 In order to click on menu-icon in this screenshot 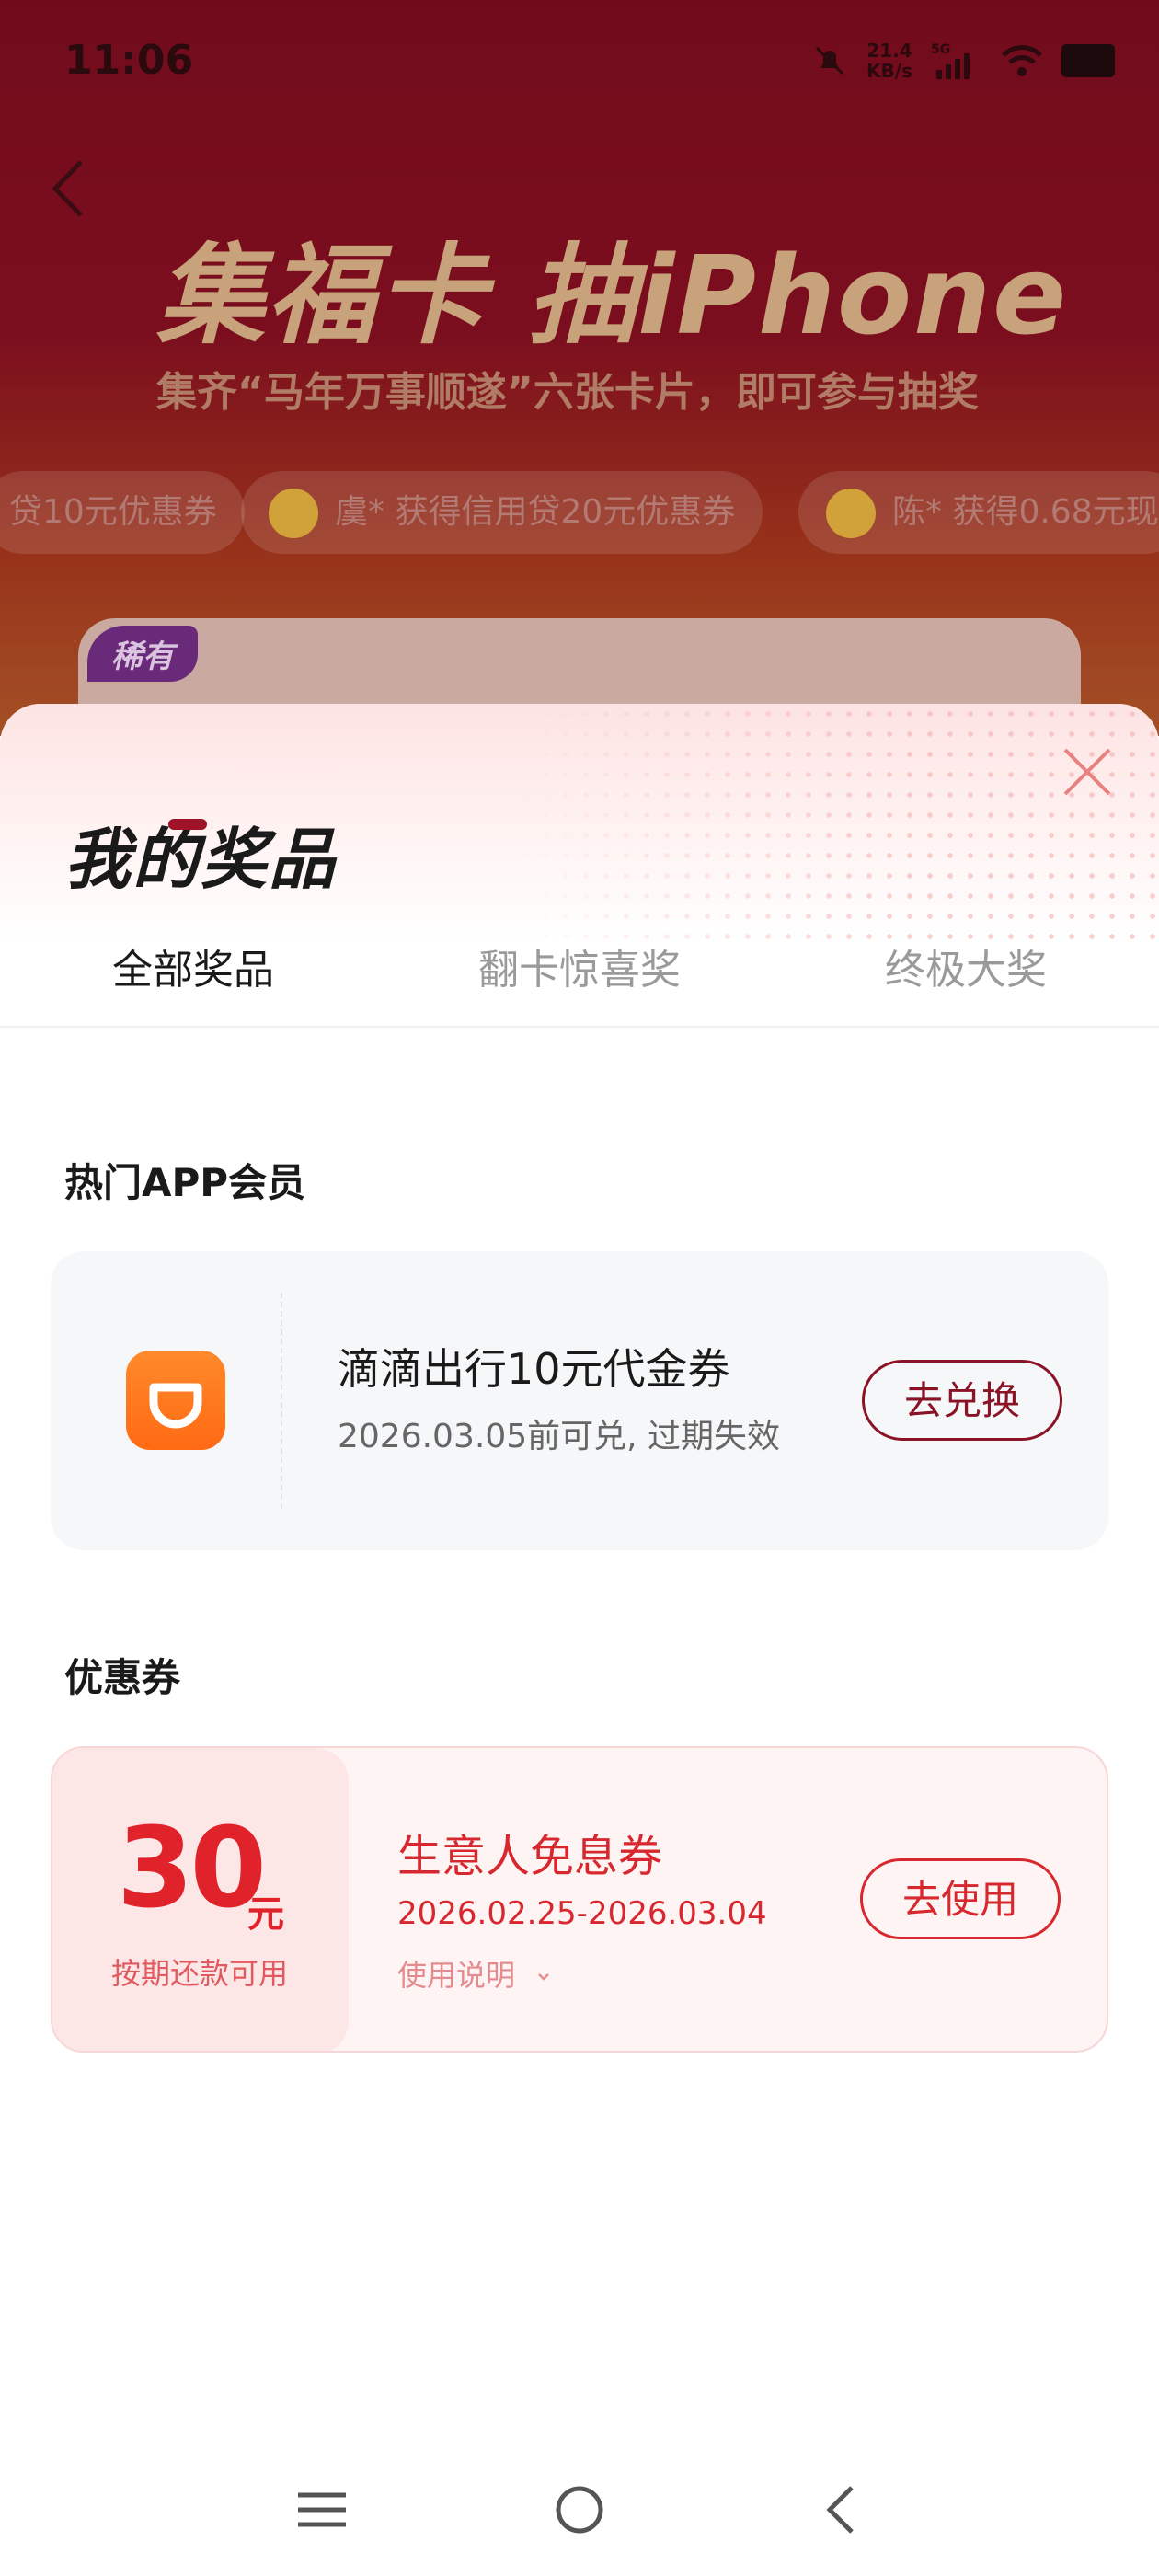, I will do `click(322, 2510)`.